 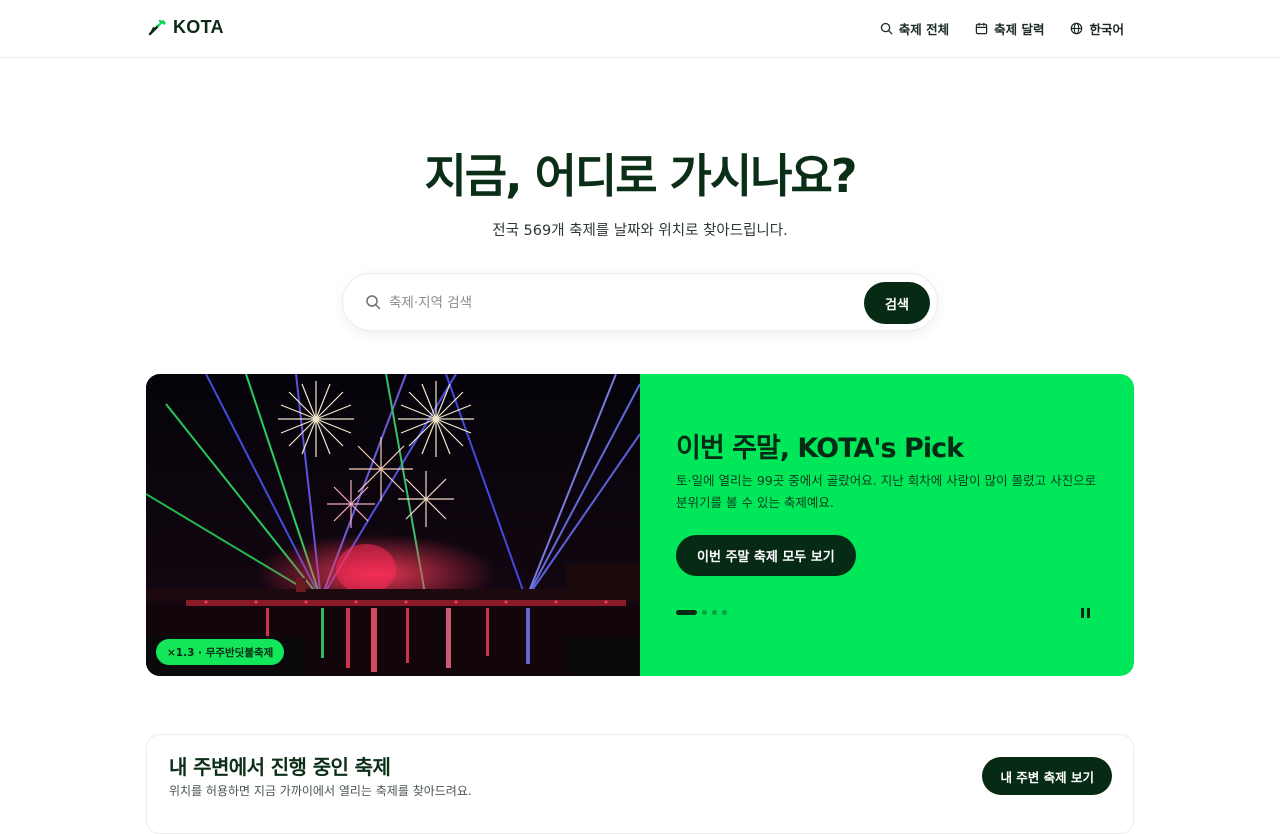 What do you see at coordinates (1019, 29) in the screenshot?
I see `nav-festival-calendar-label: 축제 달력` at bounding box center [1019, 29].